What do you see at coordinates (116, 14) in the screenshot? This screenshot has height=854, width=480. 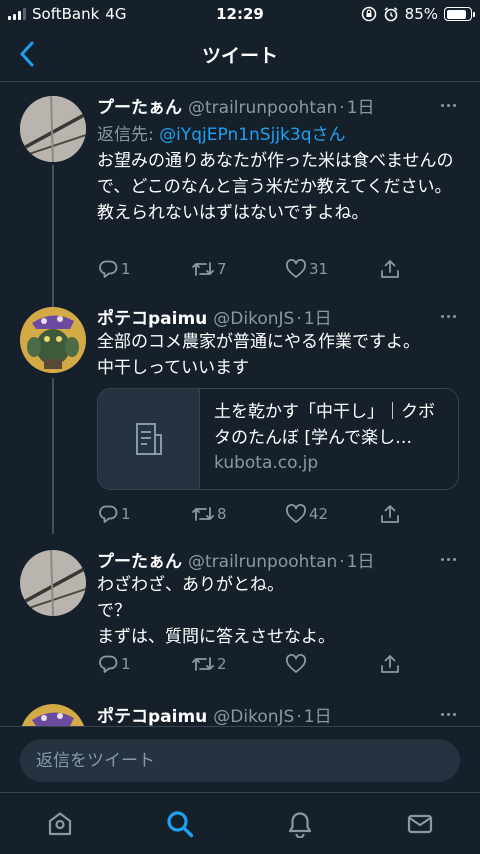 I see `network-type: 4G` at bounding box center [116, 14].